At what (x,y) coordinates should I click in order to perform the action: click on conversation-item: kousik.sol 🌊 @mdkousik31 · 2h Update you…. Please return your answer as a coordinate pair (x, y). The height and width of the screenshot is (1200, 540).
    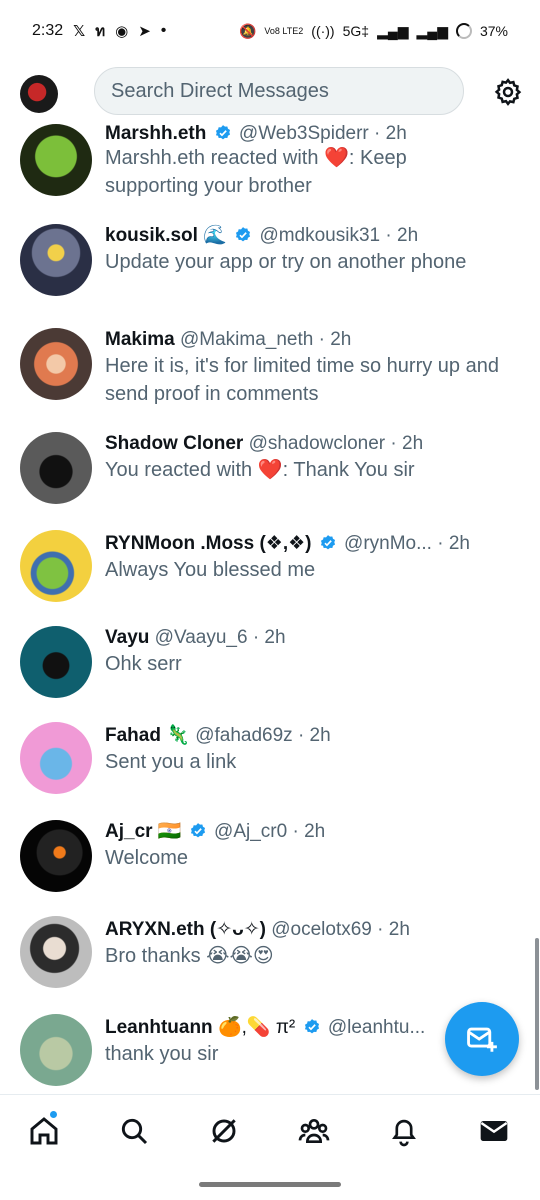
    Looking at the image, I should click on (270, 270).